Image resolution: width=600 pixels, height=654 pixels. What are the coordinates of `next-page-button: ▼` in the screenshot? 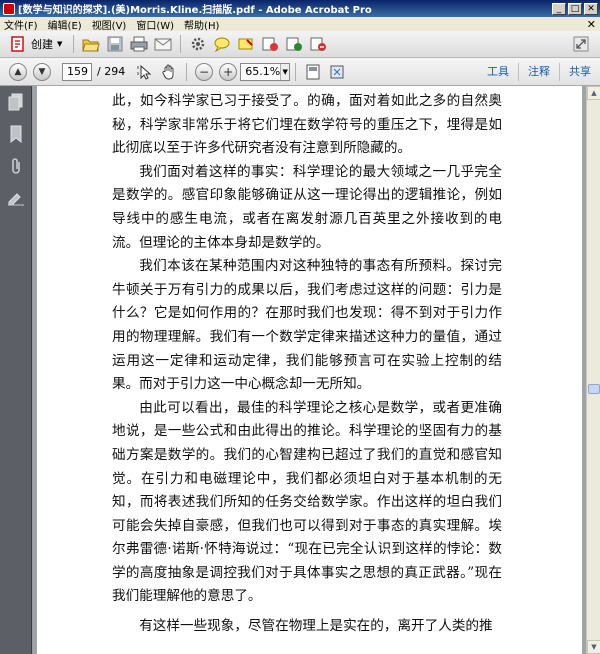 It's located at (42, 71).